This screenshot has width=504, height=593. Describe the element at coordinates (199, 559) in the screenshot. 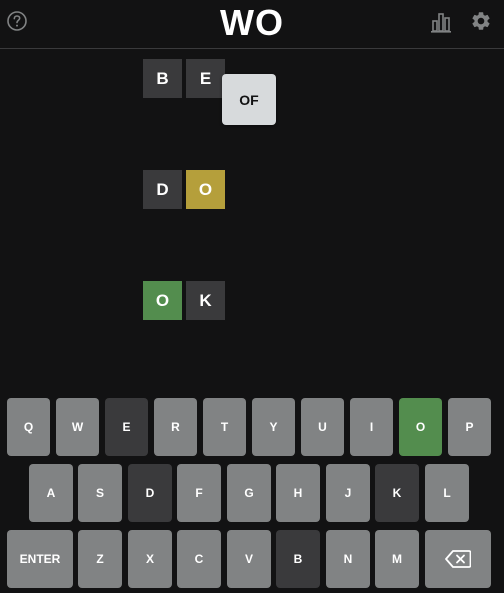

I see `key-c: C` at that location.